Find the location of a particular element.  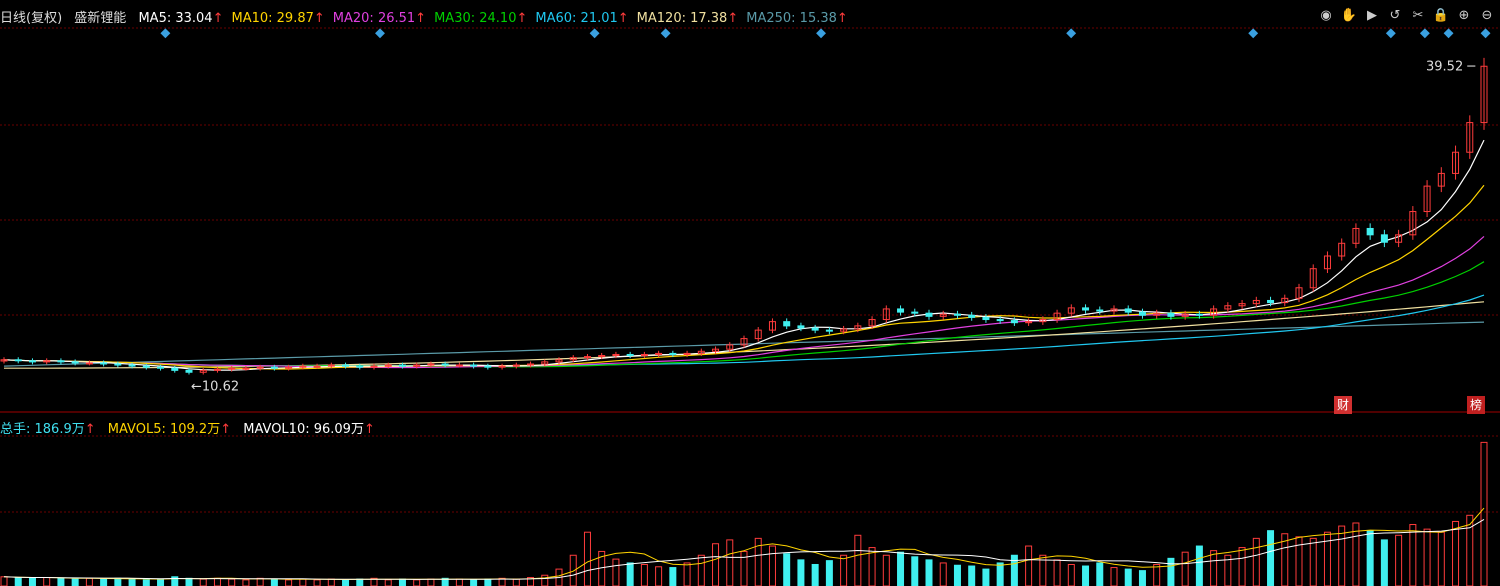

ranking-tag: 榜 is located at coordinates (1476, 405).